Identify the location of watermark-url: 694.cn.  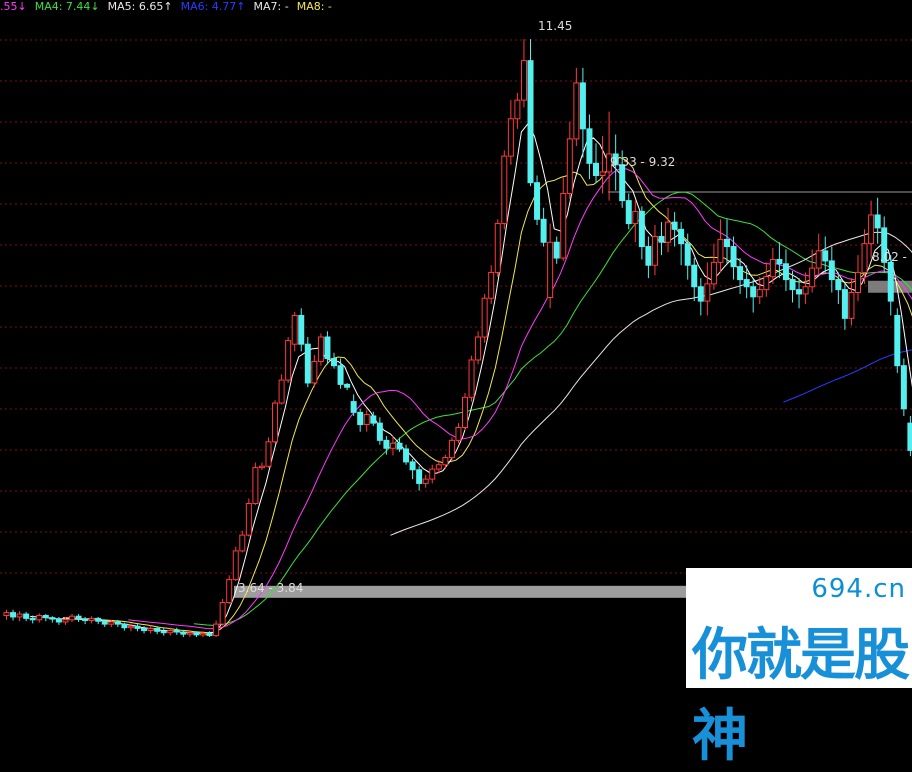
(858, 589).